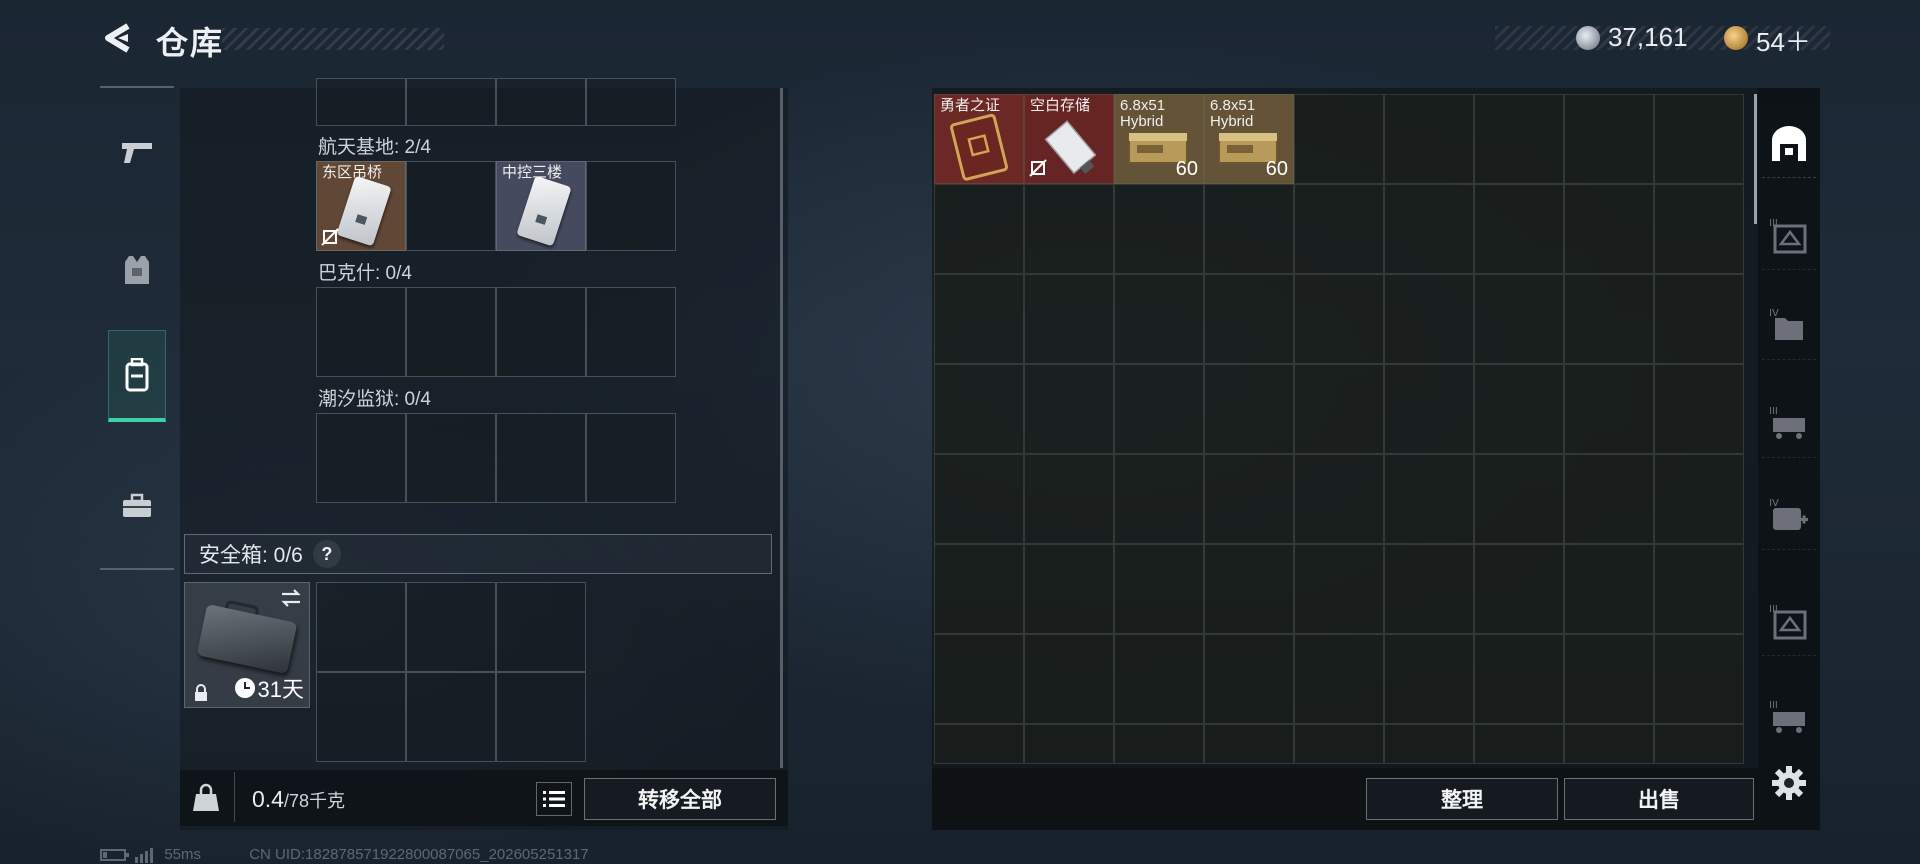 This screenshot has width=1920, height=864. I want to click on stash-page-7: III, so click(1789, 717).